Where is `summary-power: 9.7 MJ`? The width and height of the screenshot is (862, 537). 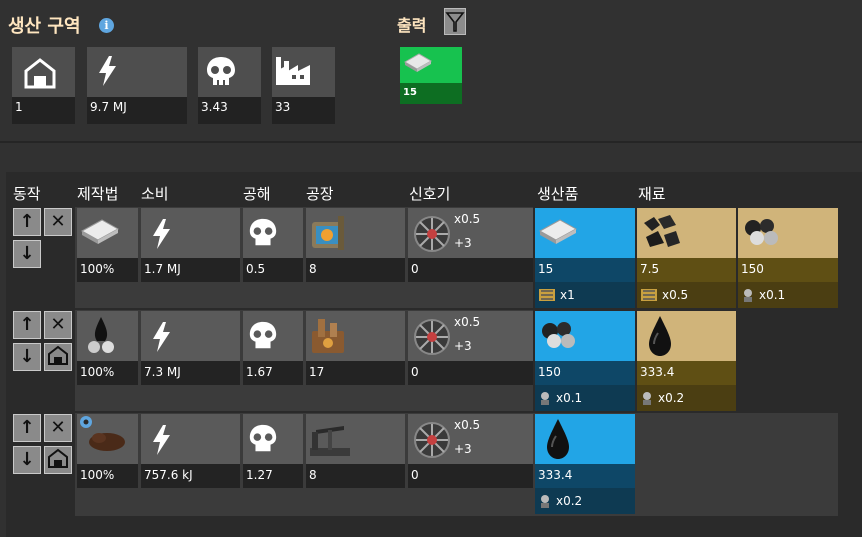
summary-power: 9.7 MJ is located at coordinates (137, 85).